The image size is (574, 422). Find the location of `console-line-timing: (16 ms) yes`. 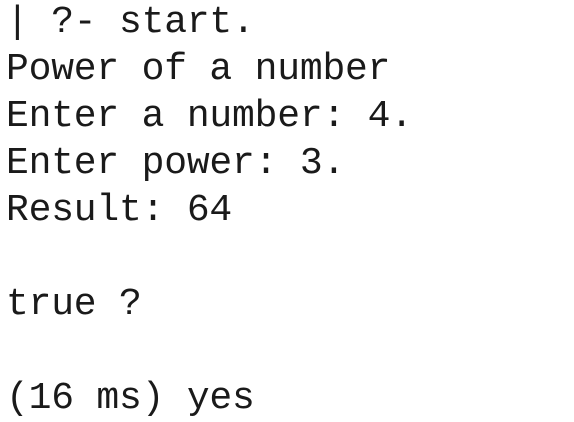

console-line-timing: (16 ms) yes is located at coordinates (130, 398).